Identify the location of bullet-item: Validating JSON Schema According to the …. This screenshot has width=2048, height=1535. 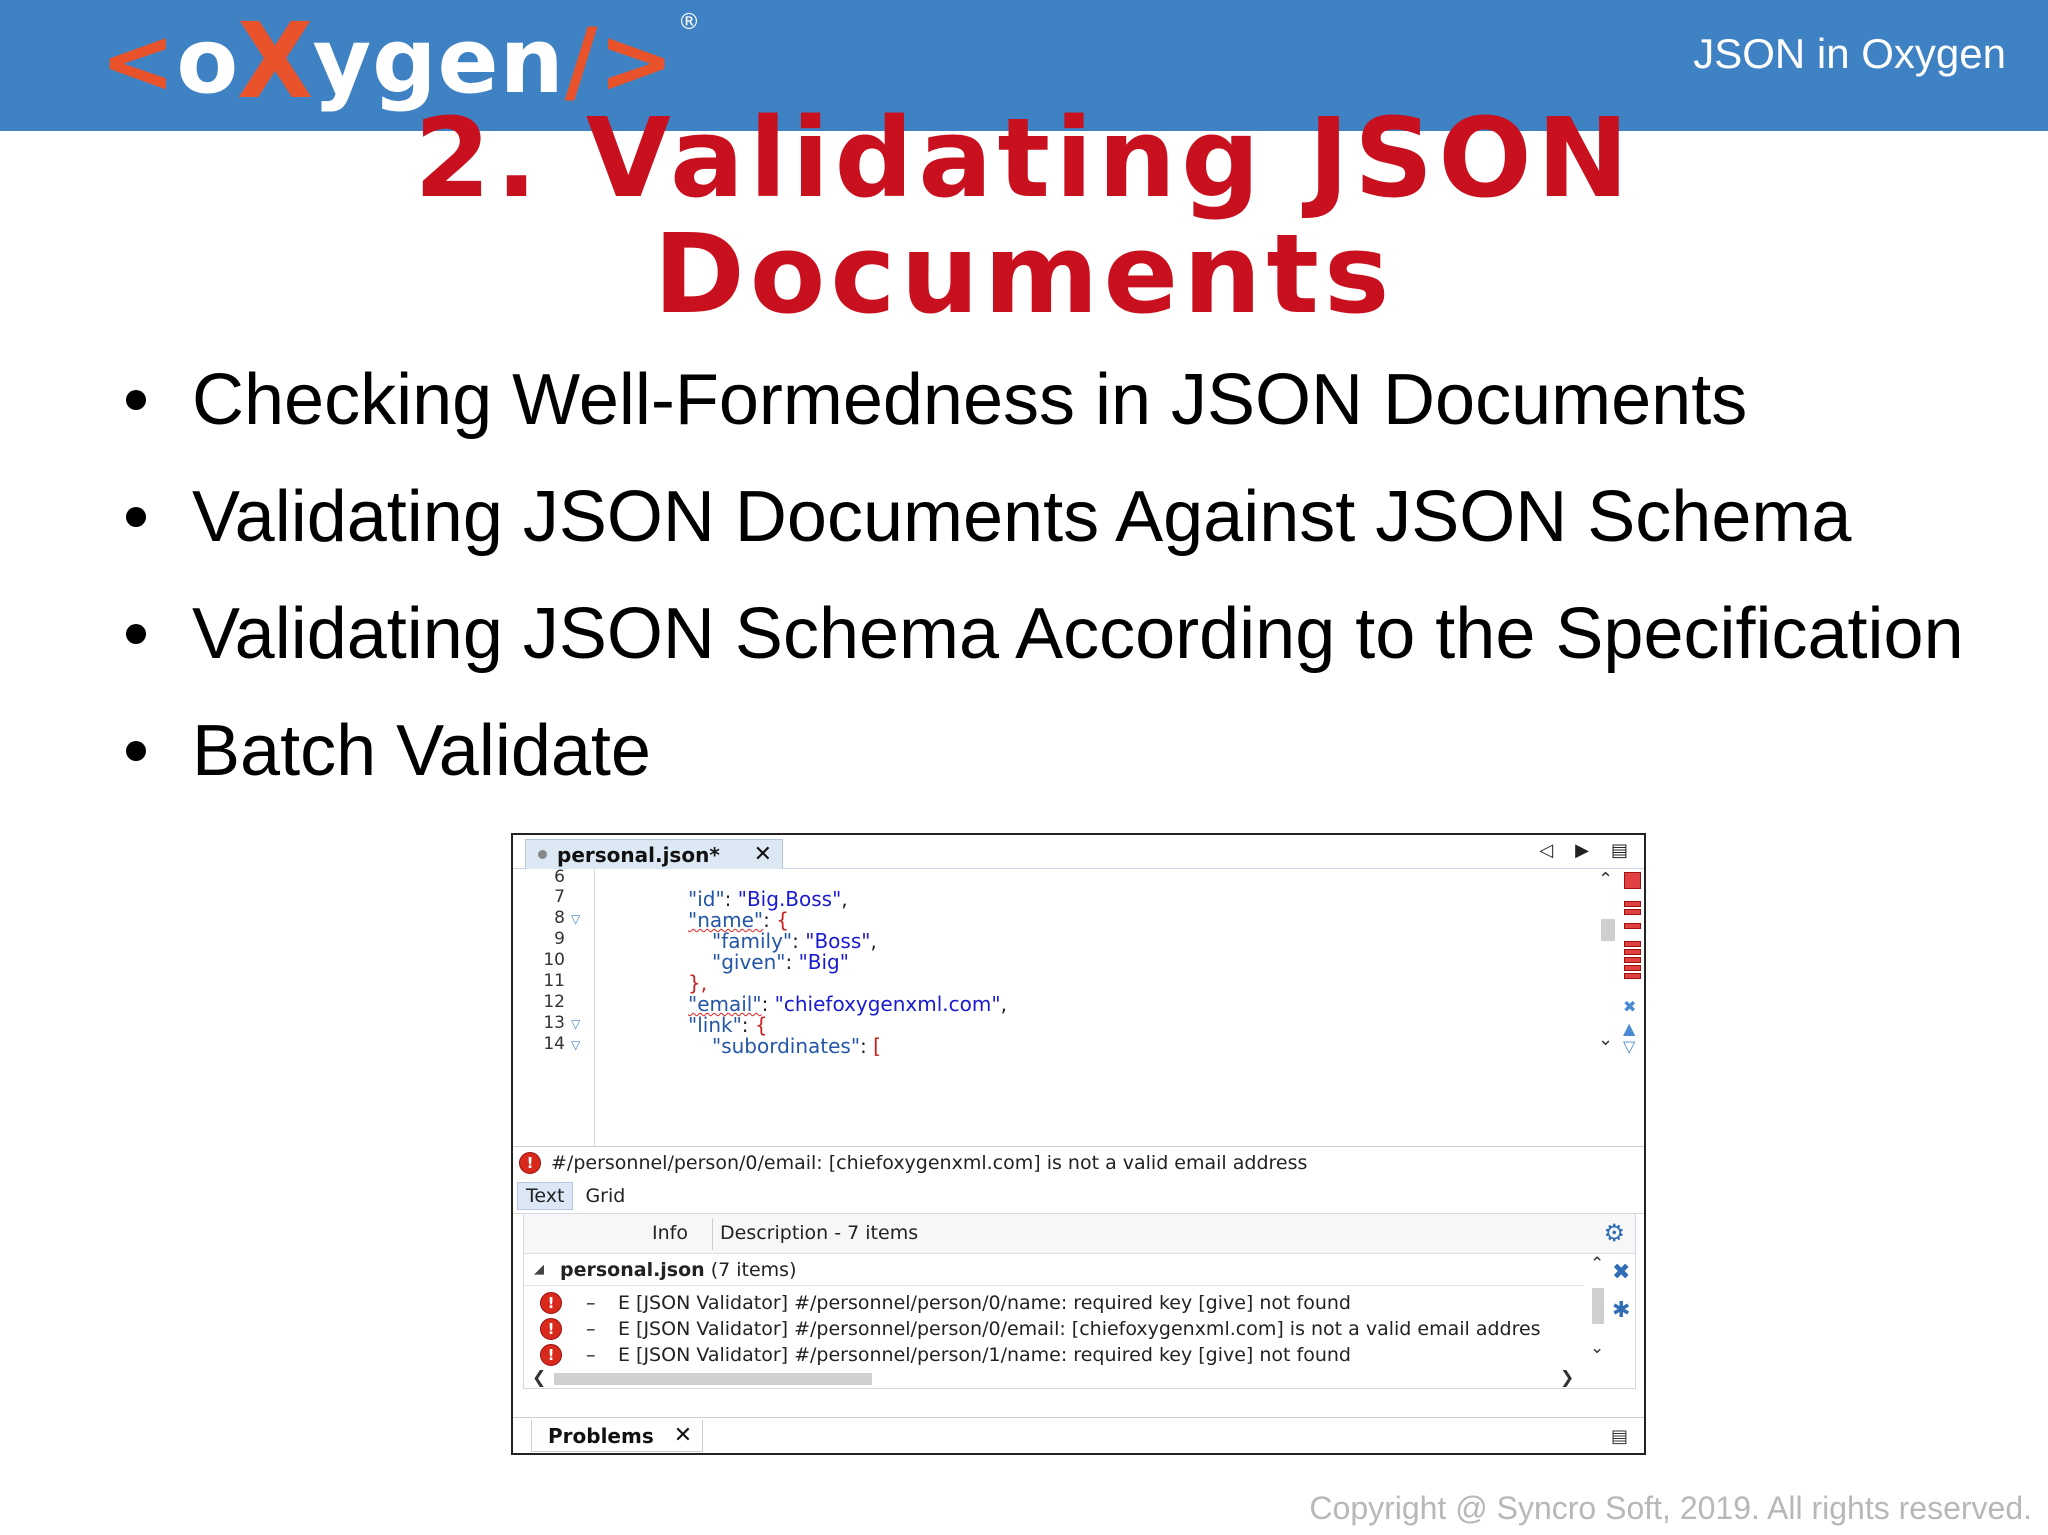
(1041, 644).